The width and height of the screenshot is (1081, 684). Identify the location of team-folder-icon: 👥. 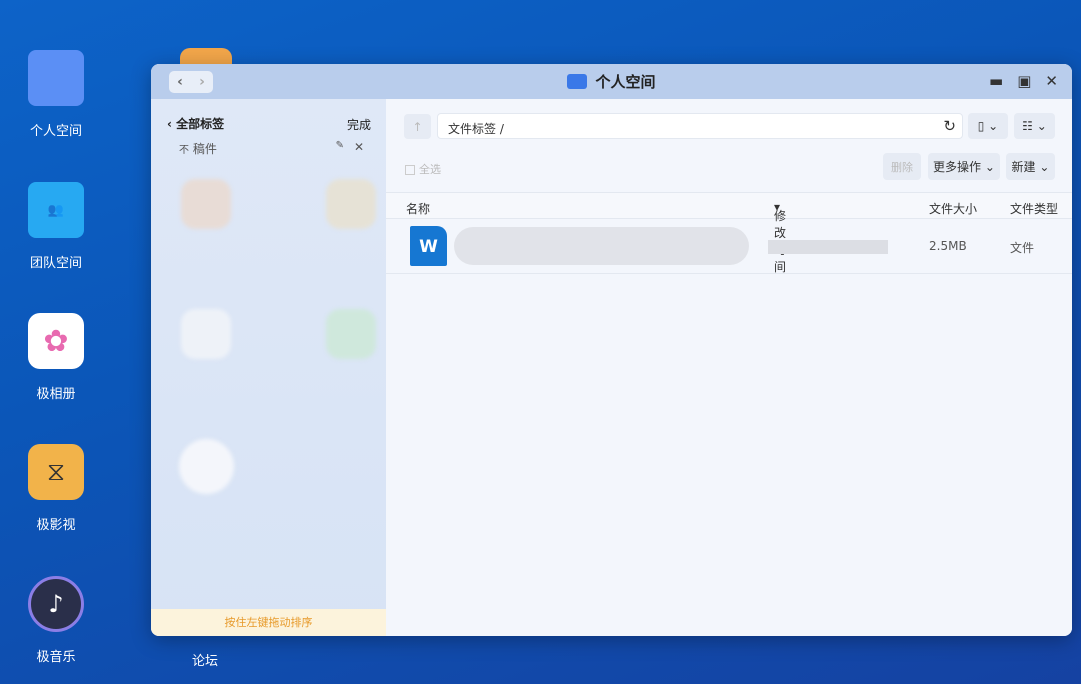
(56, 210).